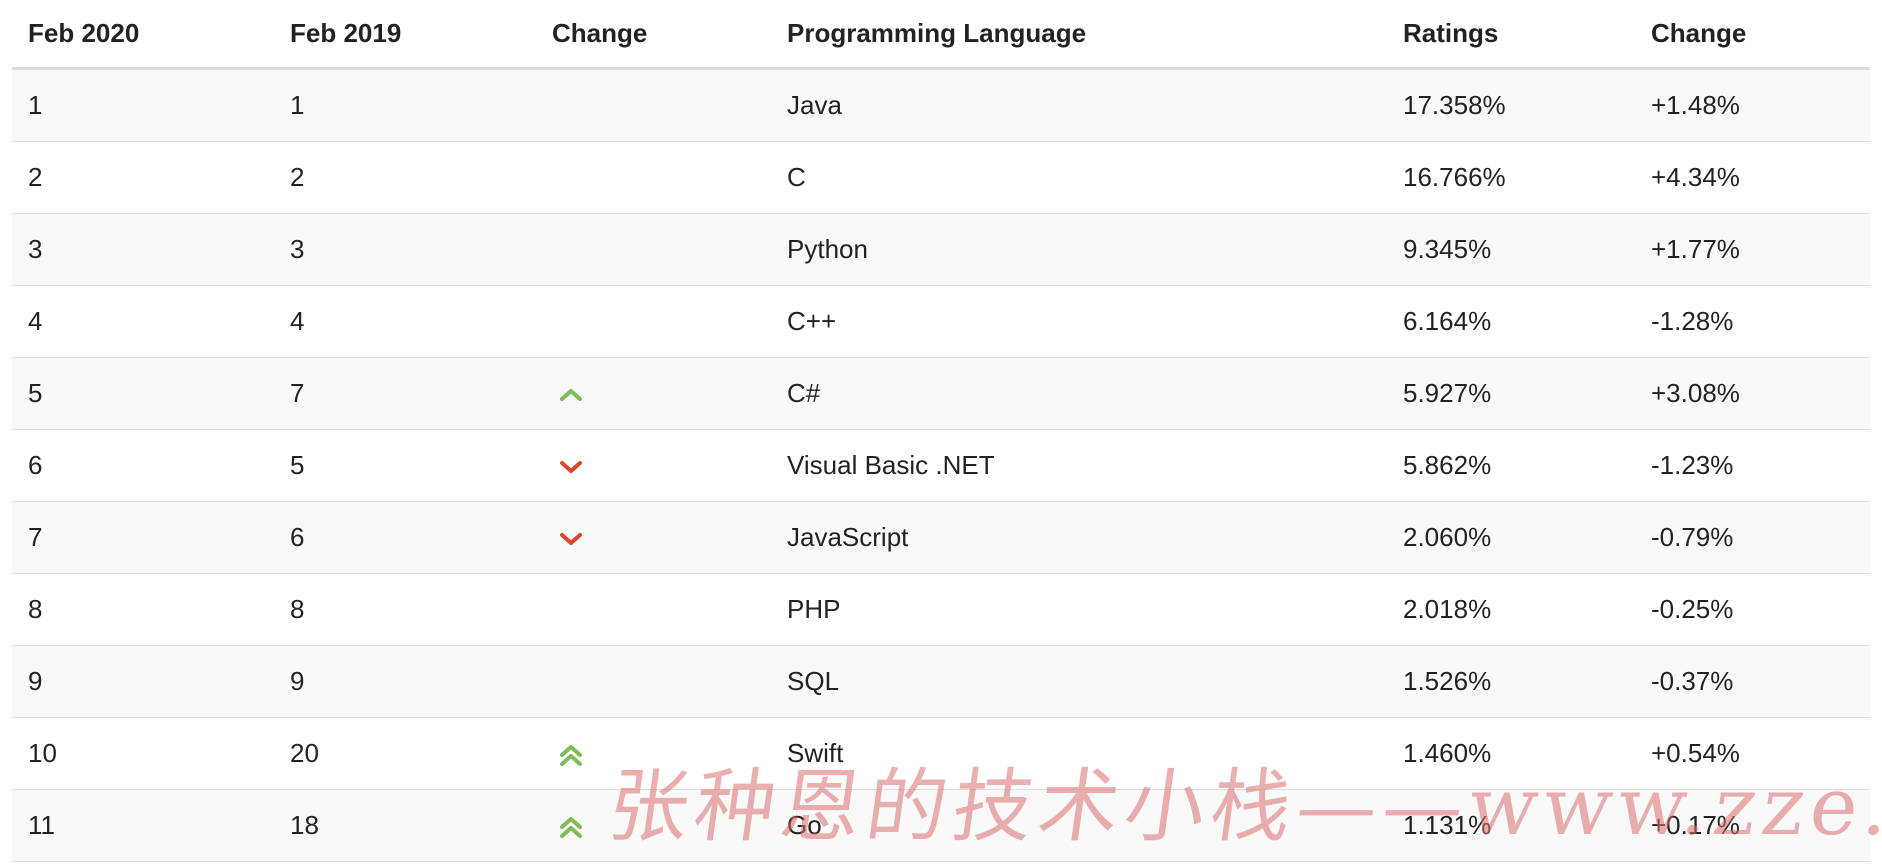 This screenshot has height=868, width=1882. Describe the element at coordinates (1511, 825) in the screenshot. I see `cell-ratings: 1.131%` at that location.